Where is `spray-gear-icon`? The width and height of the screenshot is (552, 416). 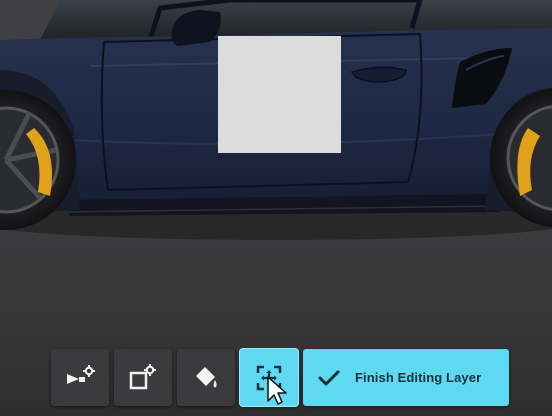 spray-gear-icon is located at coordinates (80, 378).